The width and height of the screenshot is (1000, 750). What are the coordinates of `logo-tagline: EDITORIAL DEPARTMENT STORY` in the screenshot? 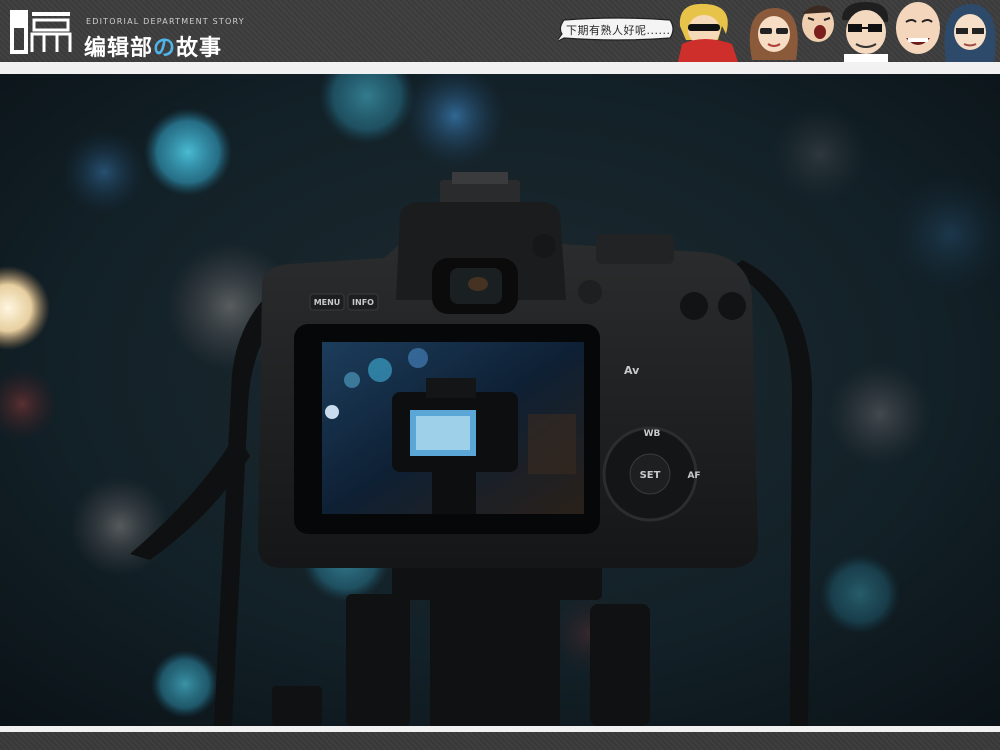 It's located at (165, 21).